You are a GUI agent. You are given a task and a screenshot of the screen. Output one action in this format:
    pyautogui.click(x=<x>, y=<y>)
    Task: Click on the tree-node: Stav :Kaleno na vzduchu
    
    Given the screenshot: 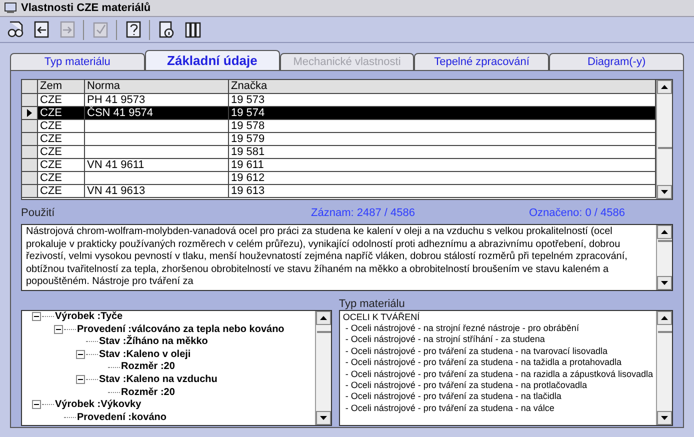 What is the action you would take?
    pyautogui.click(x=158, y=380)
    